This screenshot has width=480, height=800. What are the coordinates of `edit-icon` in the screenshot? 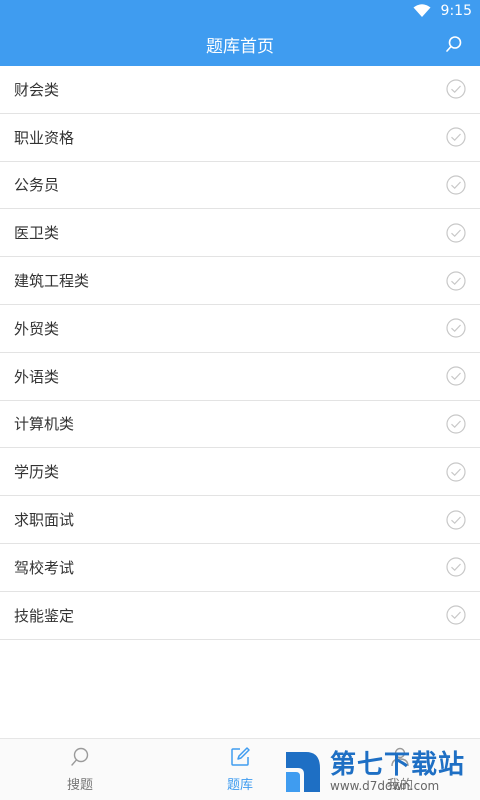 It's located at (240, 756).